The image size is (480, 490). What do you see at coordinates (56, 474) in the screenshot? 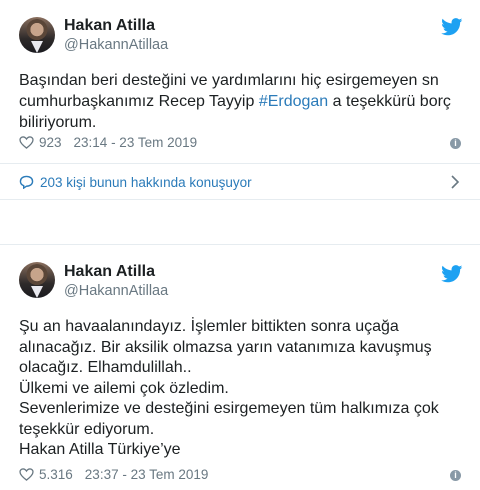
I see `like-count: 5.316` at bounding box center [56, 474].